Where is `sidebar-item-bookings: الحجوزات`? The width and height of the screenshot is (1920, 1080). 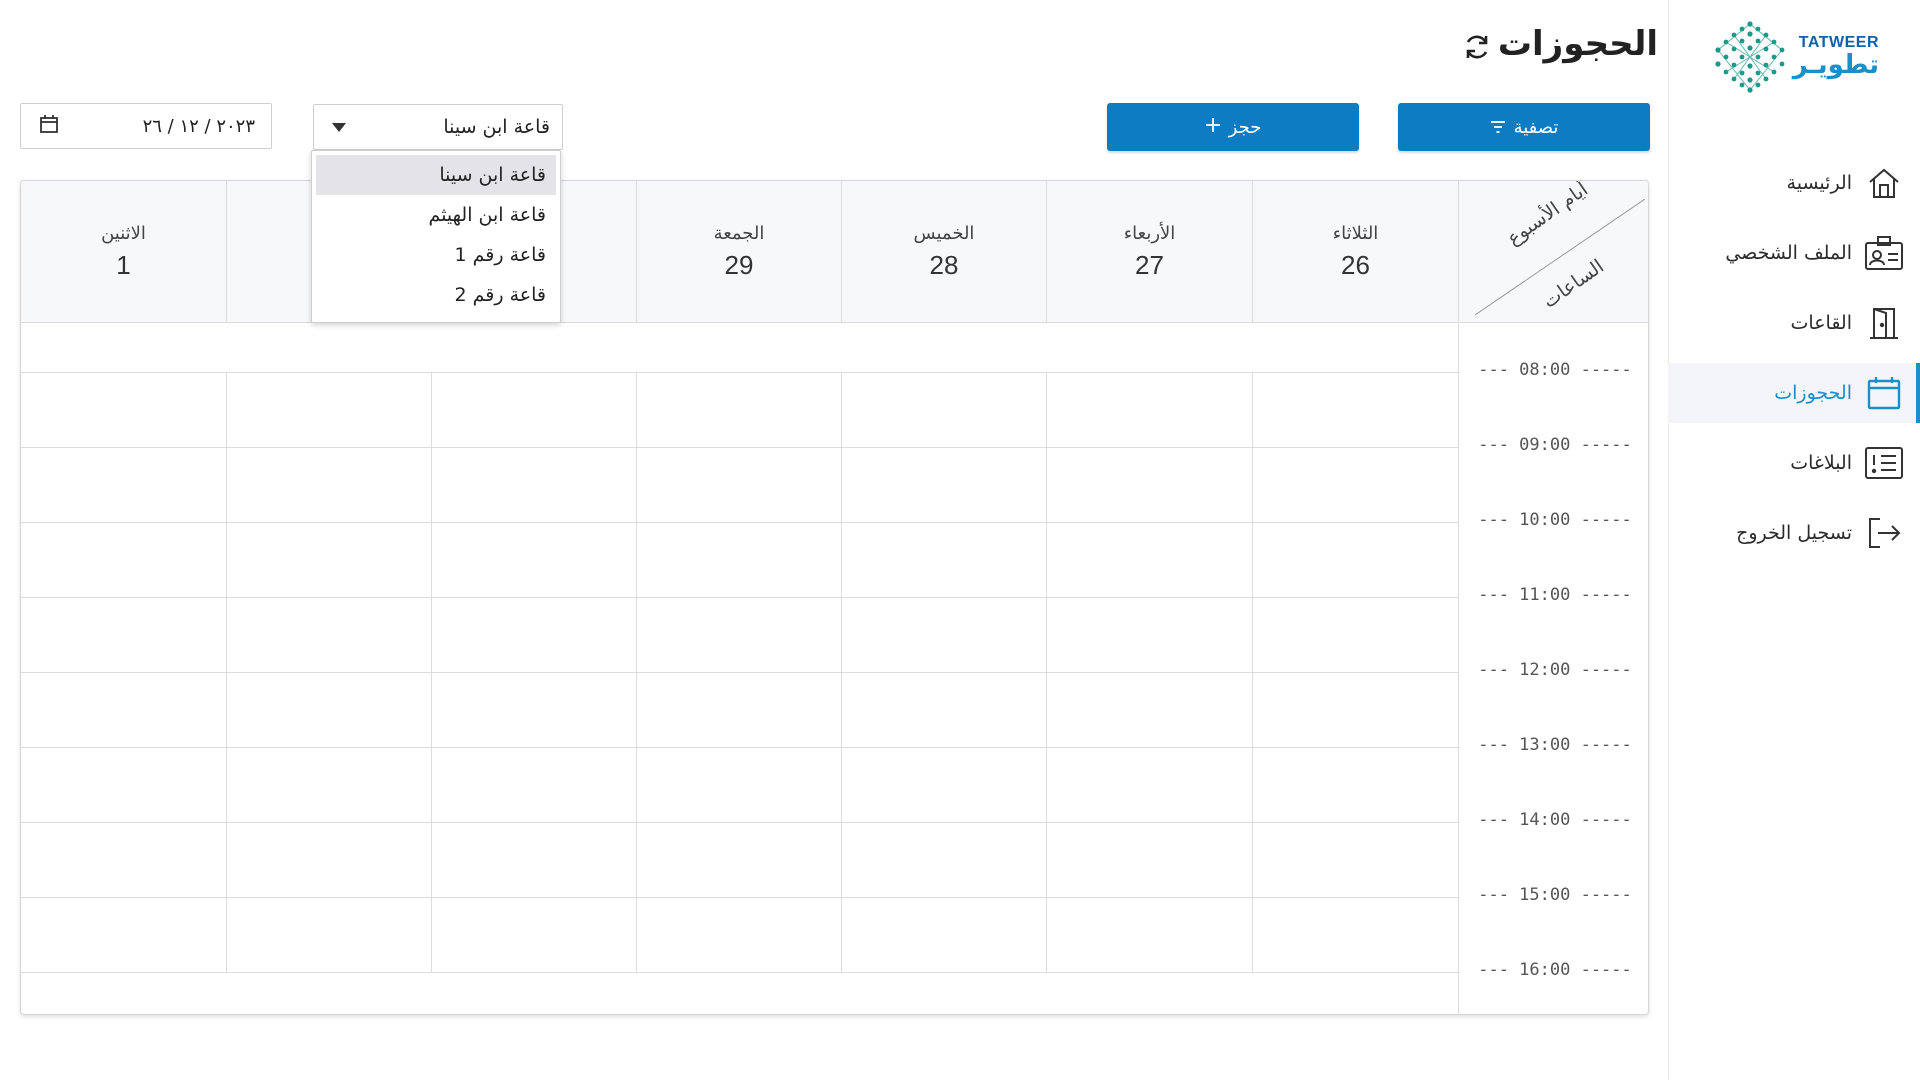
sidebar-item-bookings: الحجوزات is located at coordinates (1794, 393).